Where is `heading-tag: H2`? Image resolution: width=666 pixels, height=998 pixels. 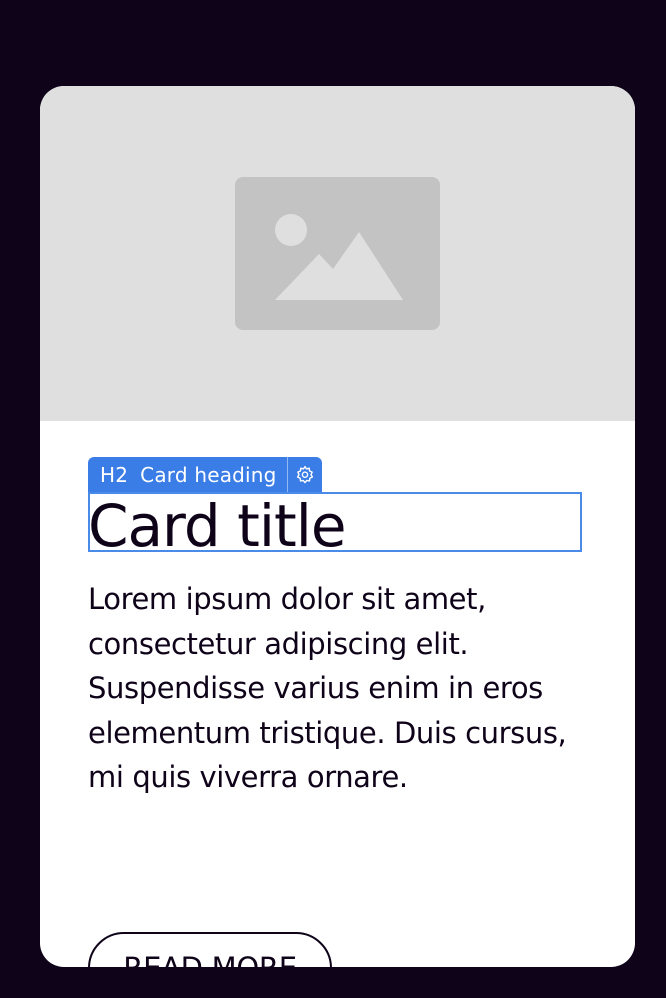 heading-tag: H2 is located at coordinates (114, 475).